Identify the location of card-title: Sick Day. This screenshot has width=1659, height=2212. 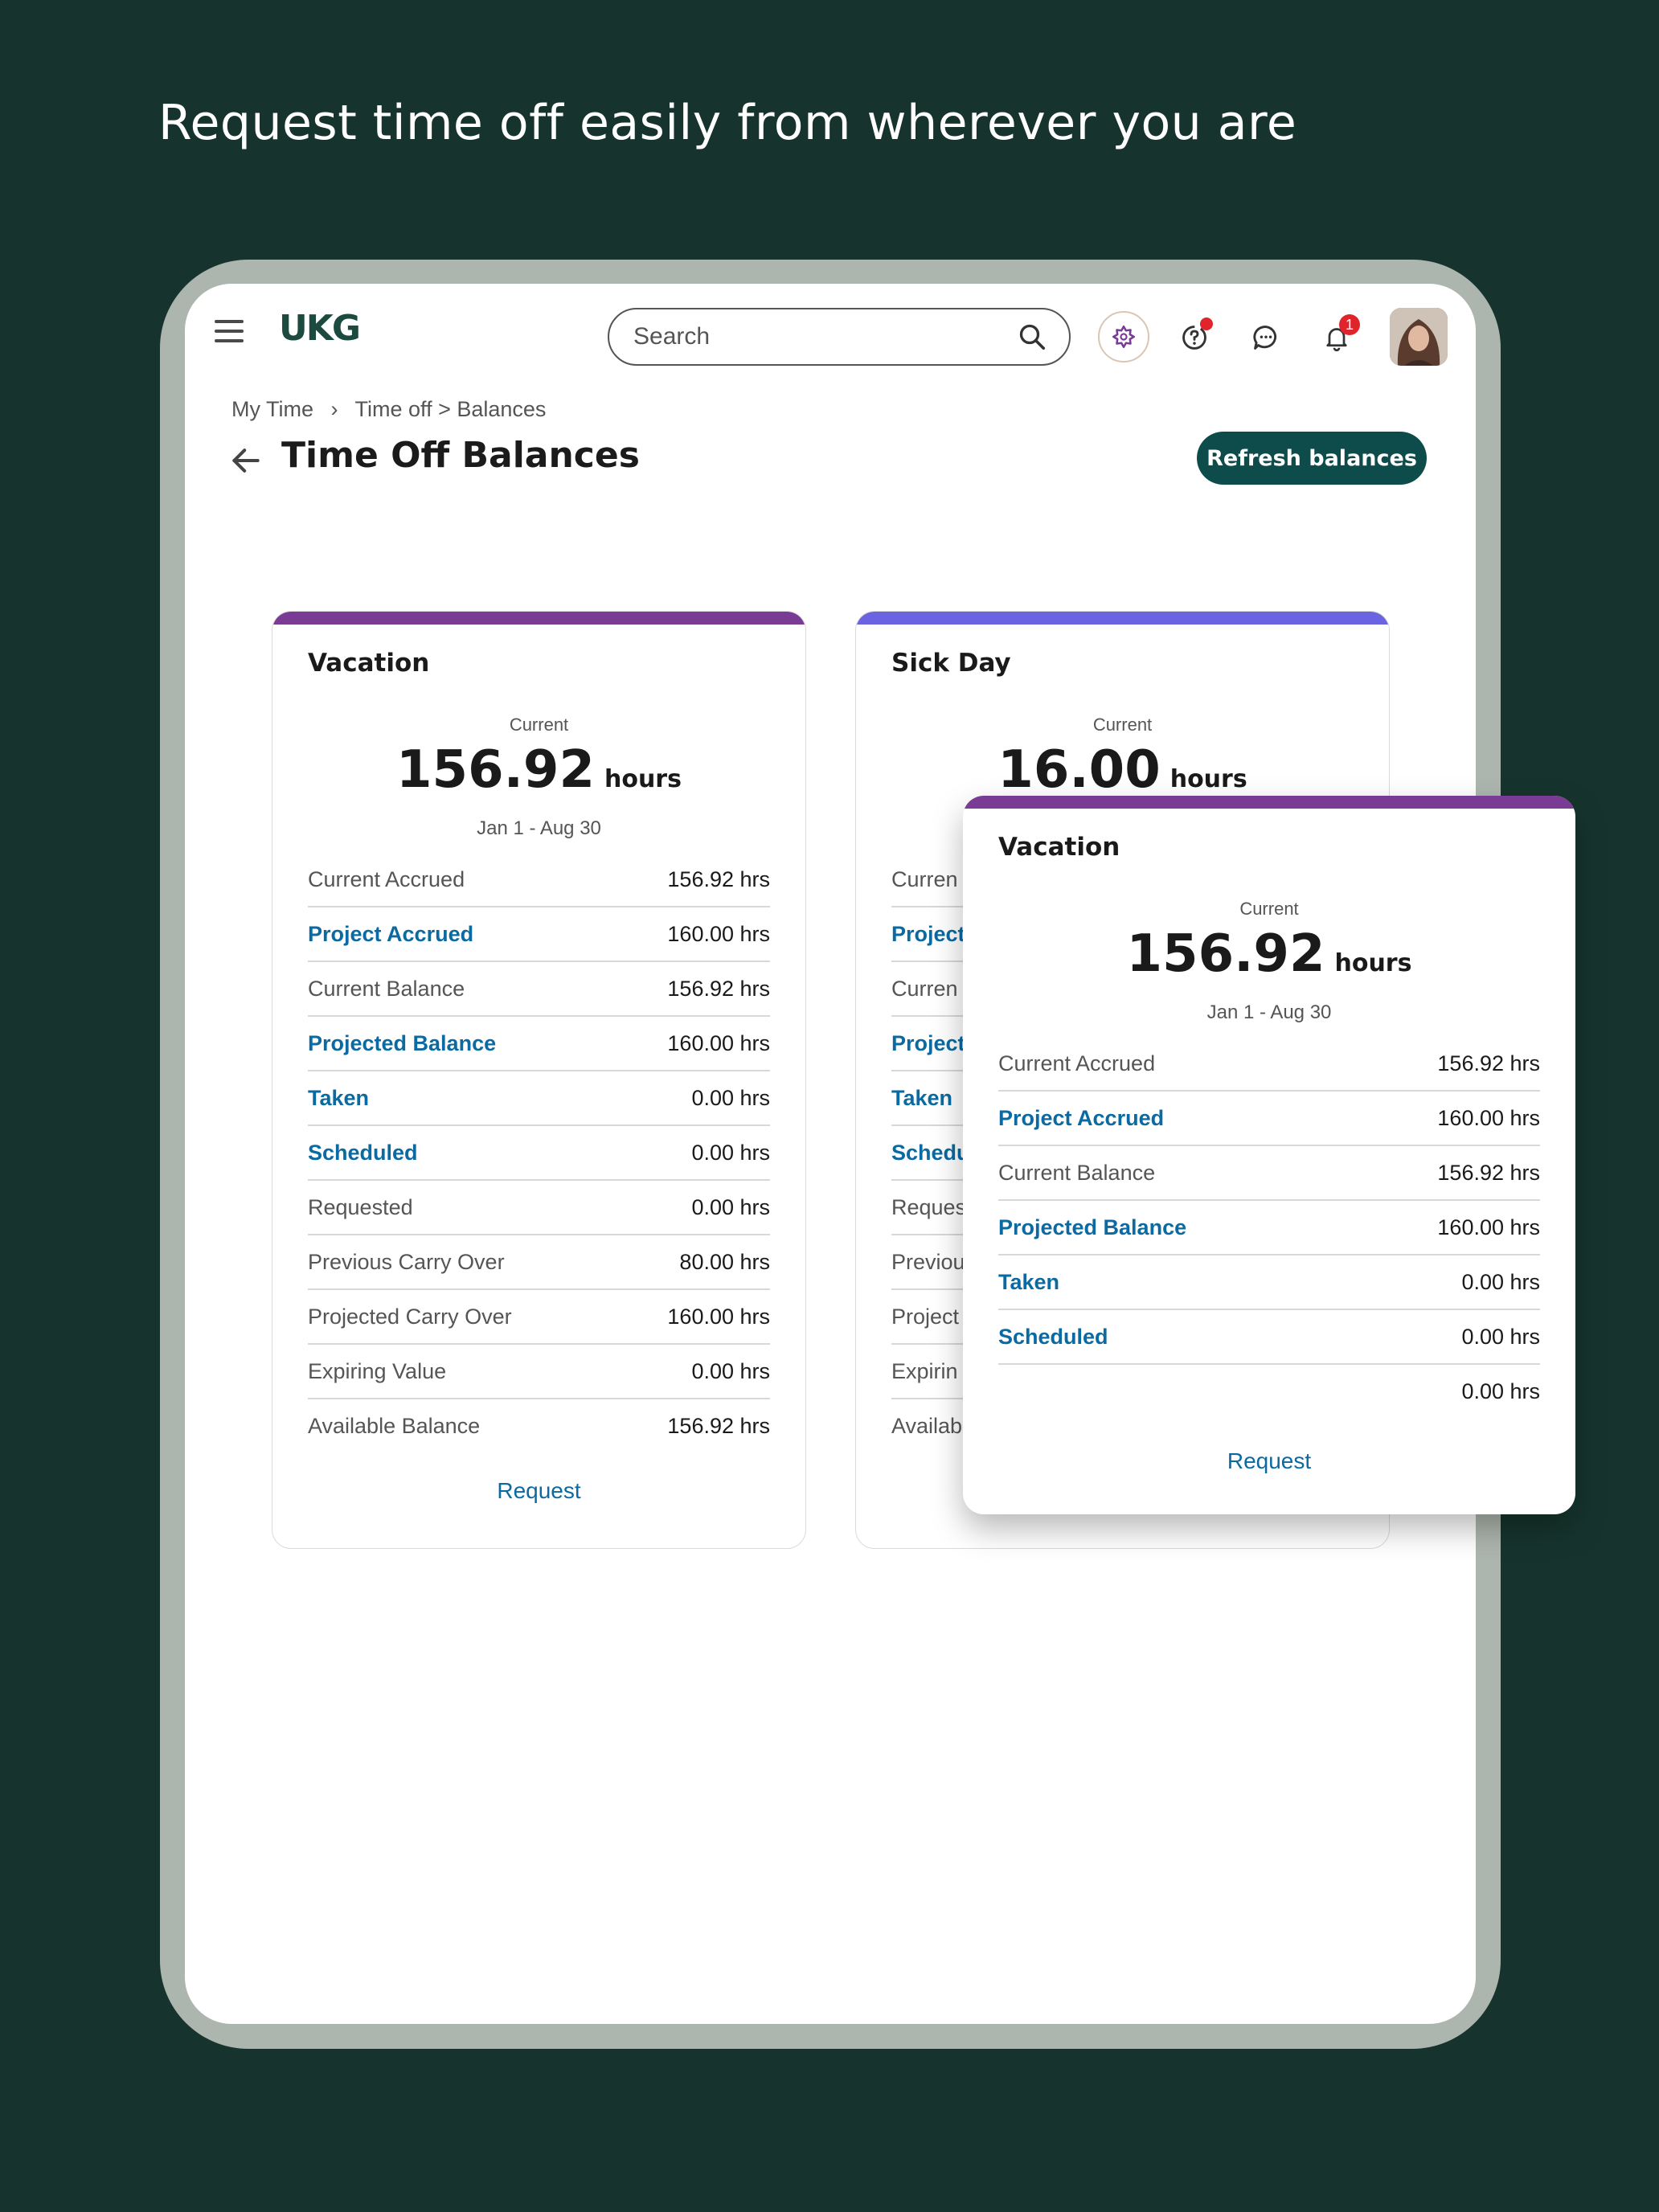
(951, 663).